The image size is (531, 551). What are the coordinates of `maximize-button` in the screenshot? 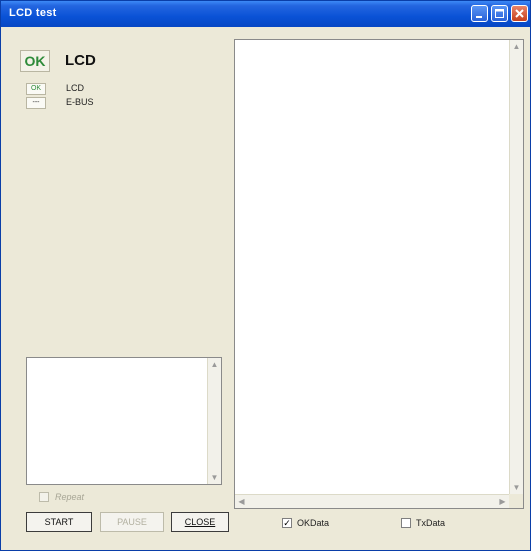 It's located at (499, 13).